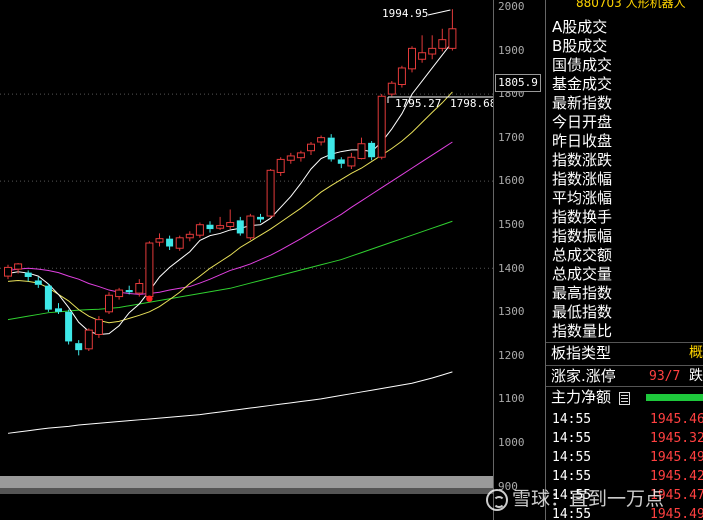 This screenshot has width=703, height=520. I want to click on low-left-label: 1795.27, so click(418, 103).